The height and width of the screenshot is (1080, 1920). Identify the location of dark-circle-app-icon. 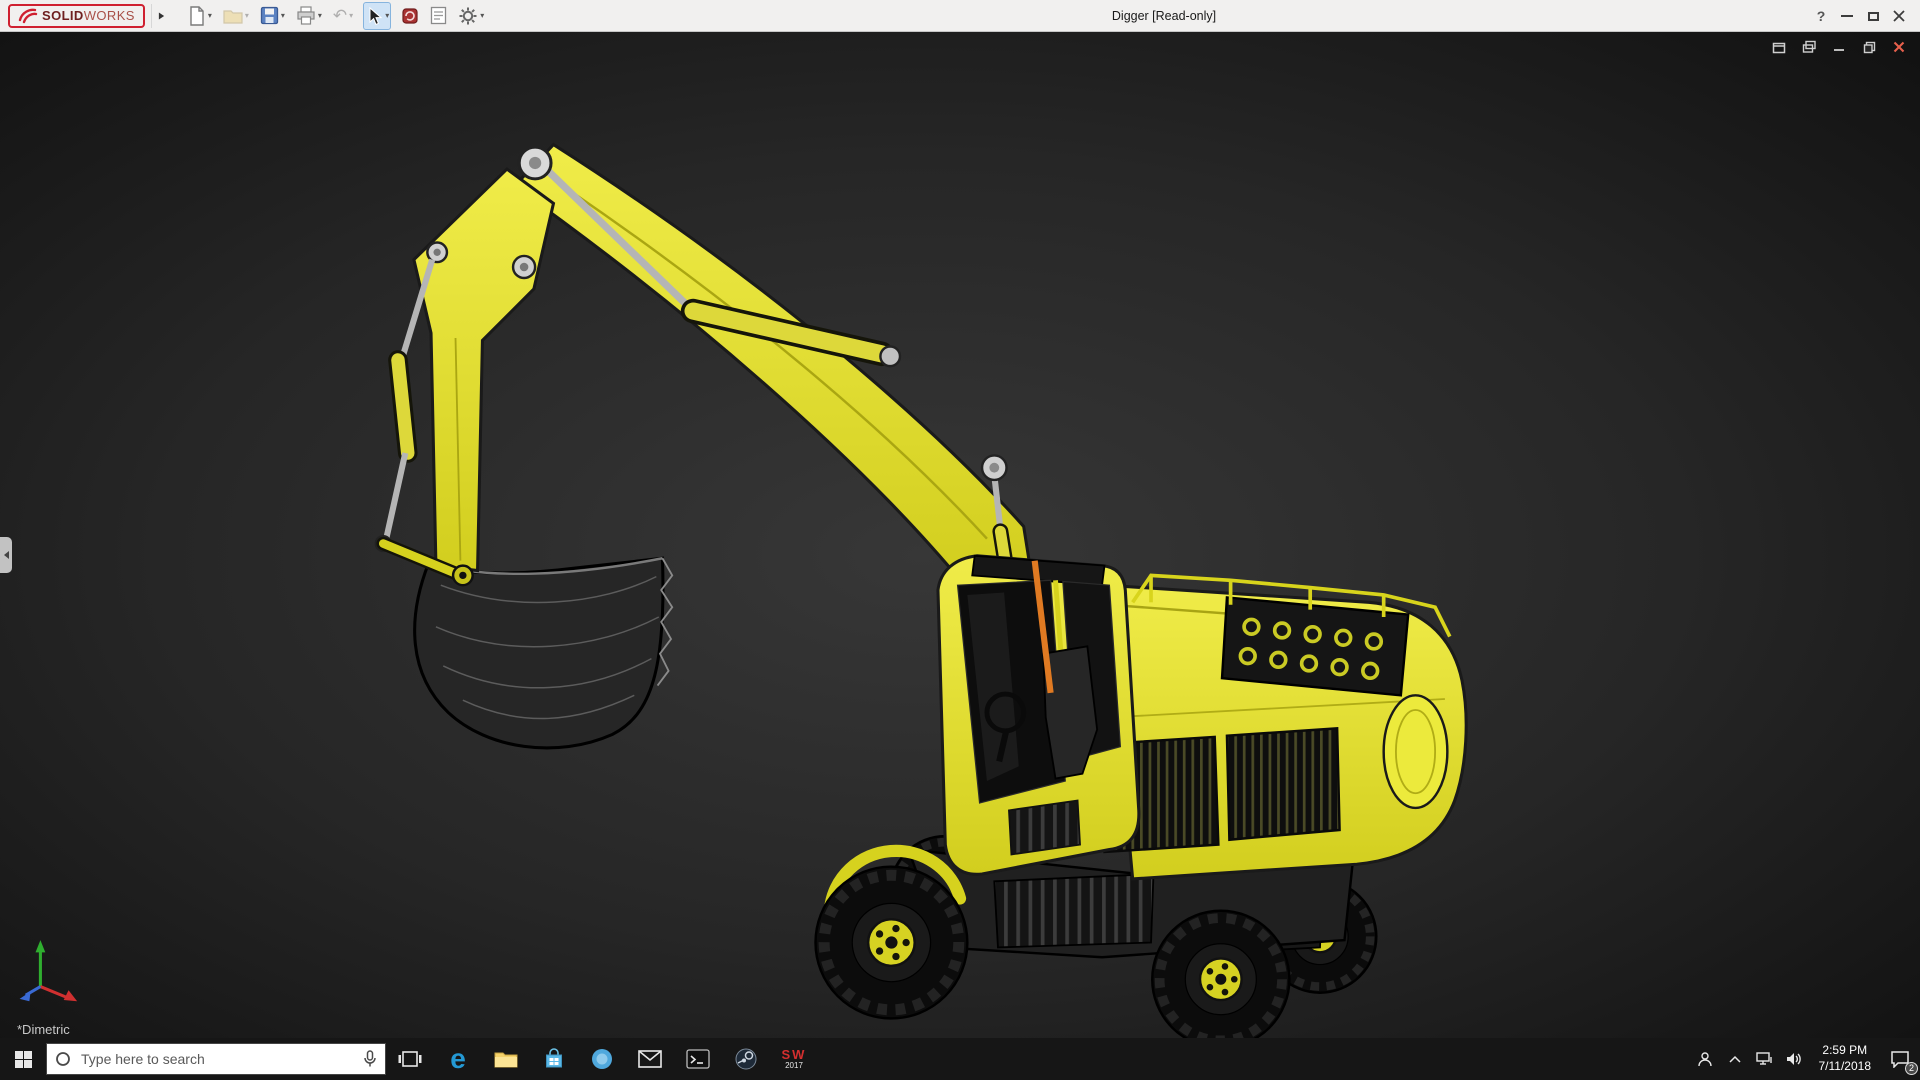
(746, 1059).